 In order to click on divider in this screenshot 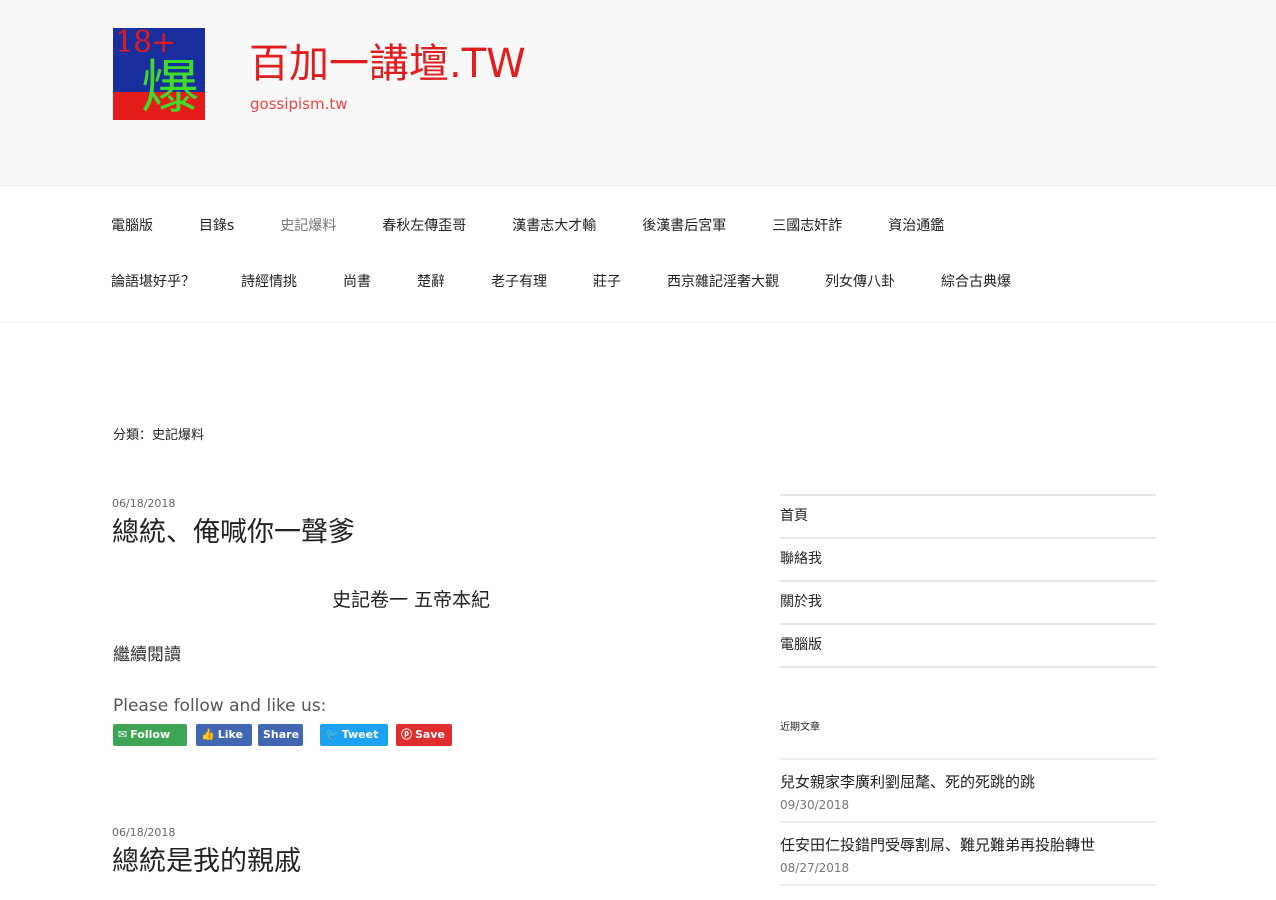, I will do `click(968, 667)`.